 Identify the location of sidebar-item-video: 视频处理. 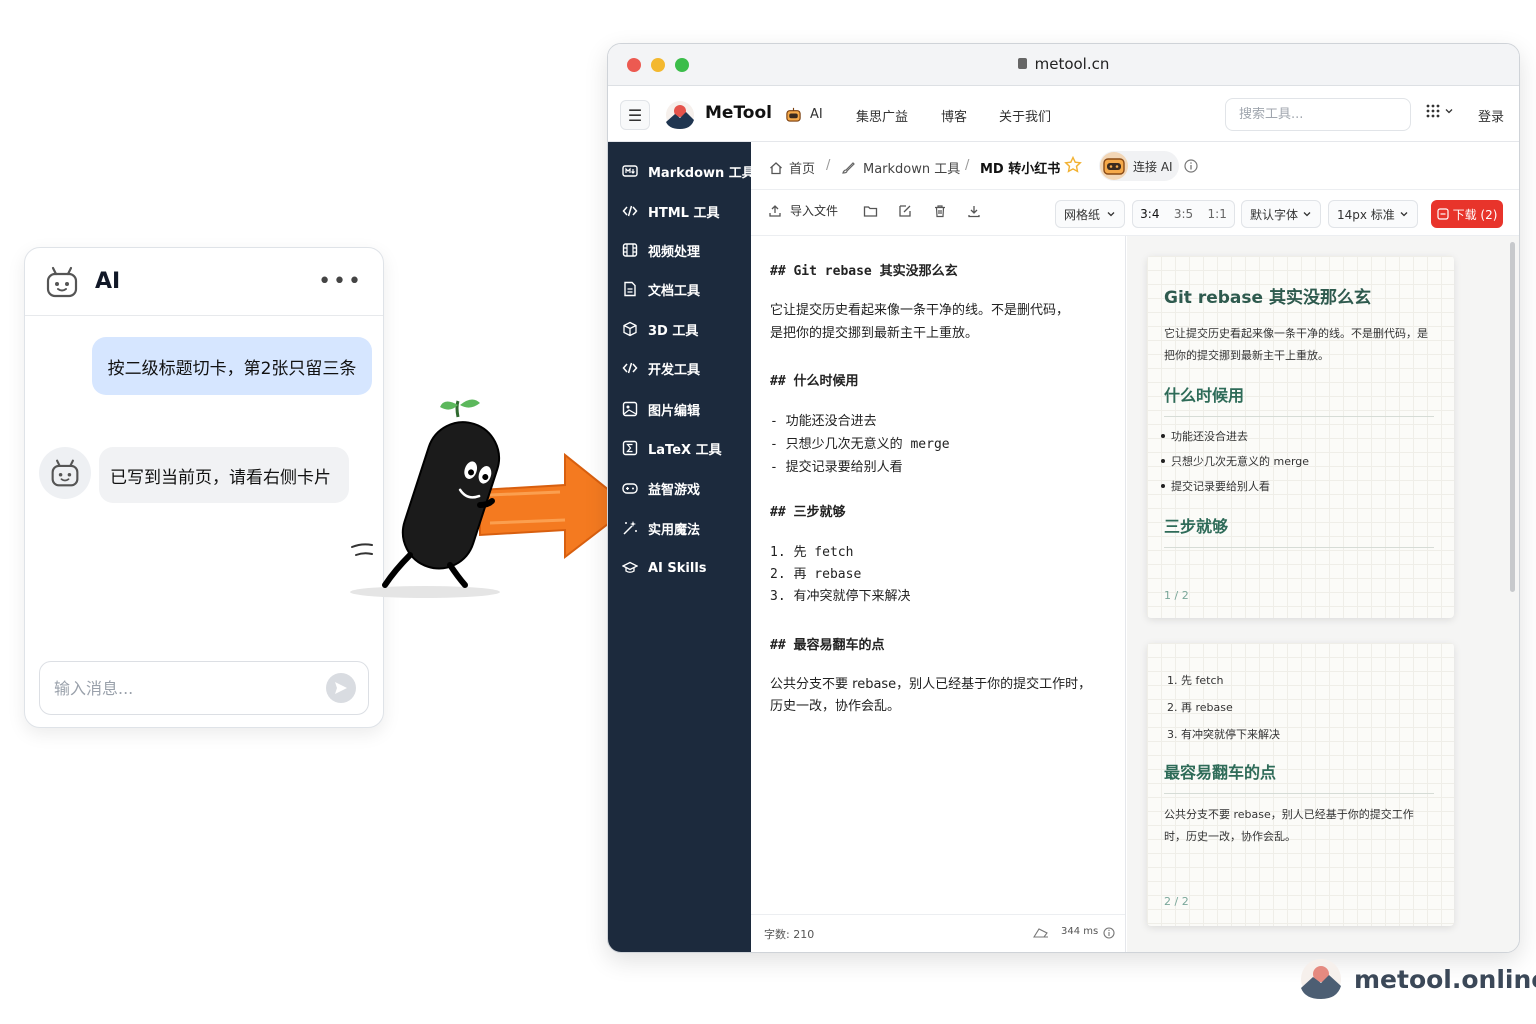
(661, 250).